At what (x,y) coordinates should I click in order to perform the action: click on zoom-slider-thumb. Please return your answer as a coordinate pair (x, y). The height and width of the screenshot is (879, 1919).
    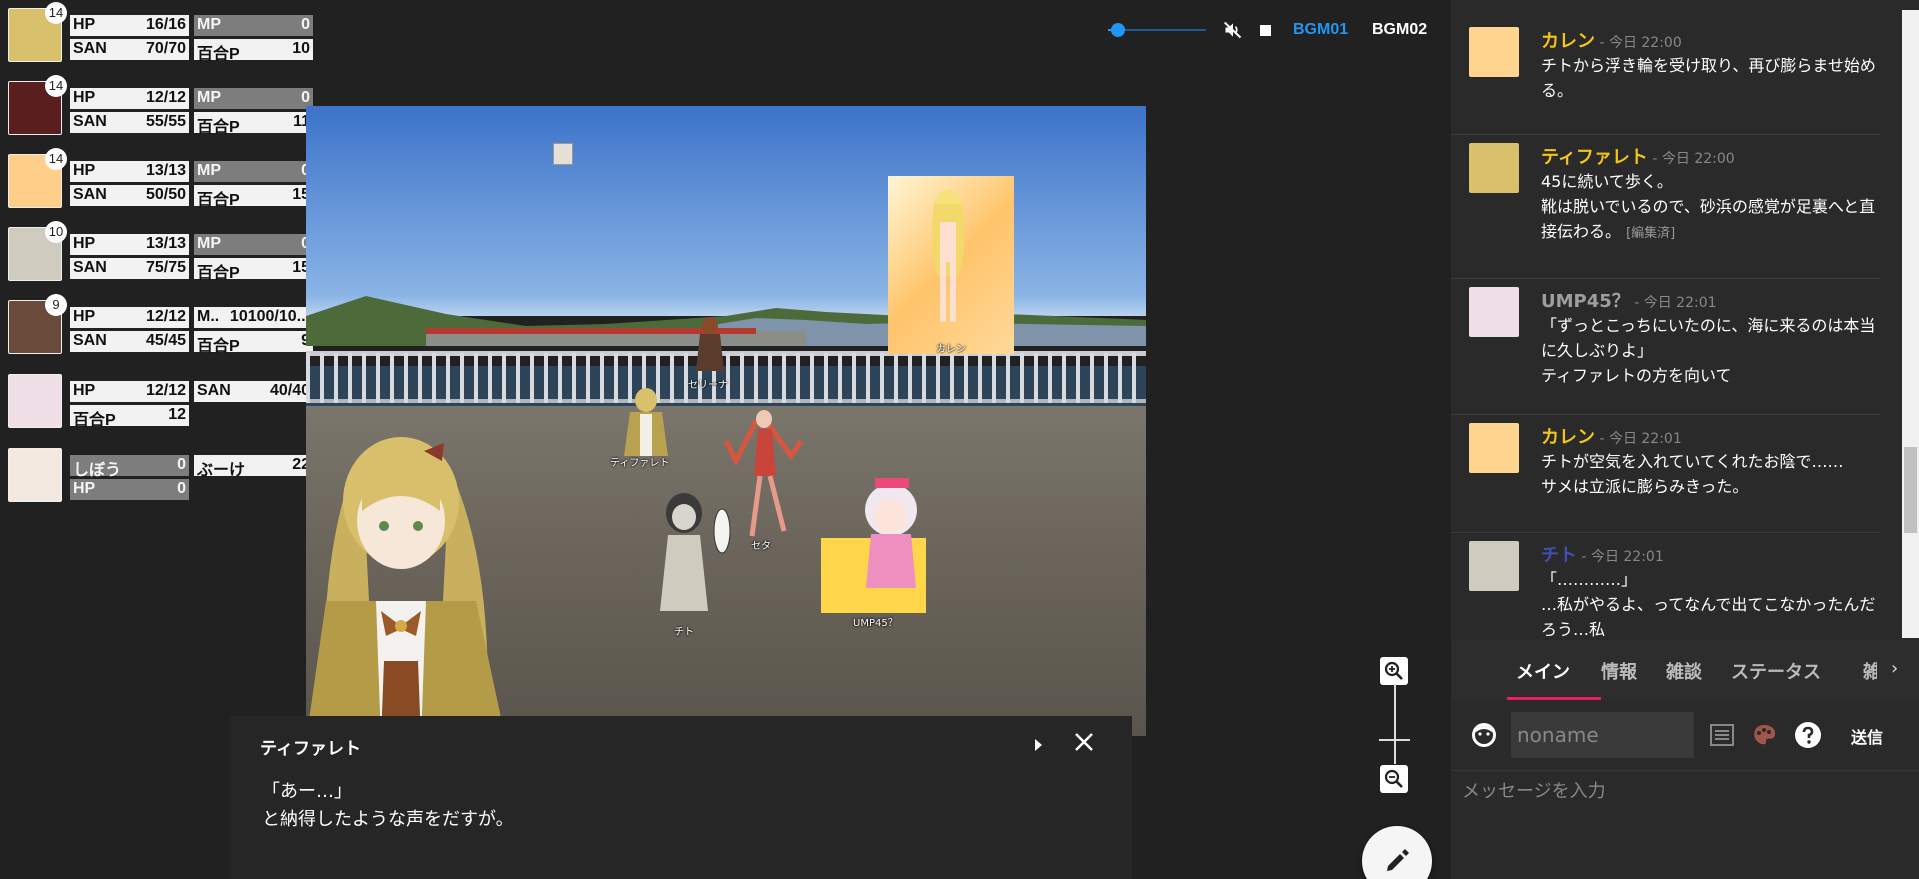
    Looking at the image, I should click on (1394, 740).